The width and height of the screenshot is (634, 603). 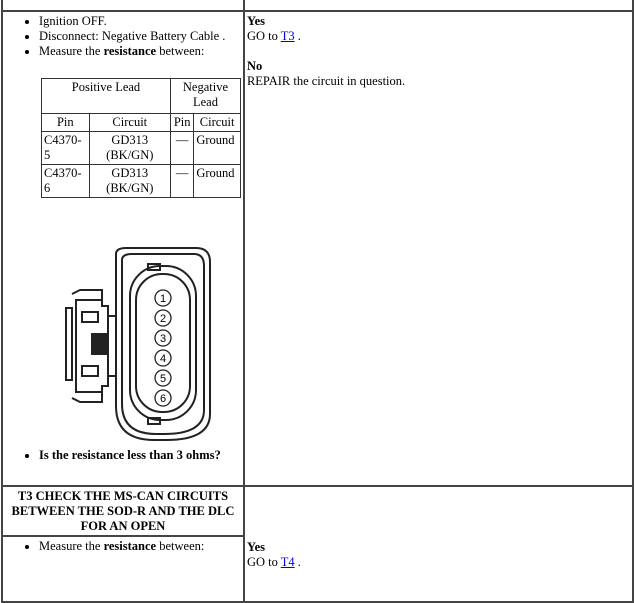 What do you see at coordinates (438, 6) in the screenshot?
I see `prev-right-cell` at bounding box center [438, 6].